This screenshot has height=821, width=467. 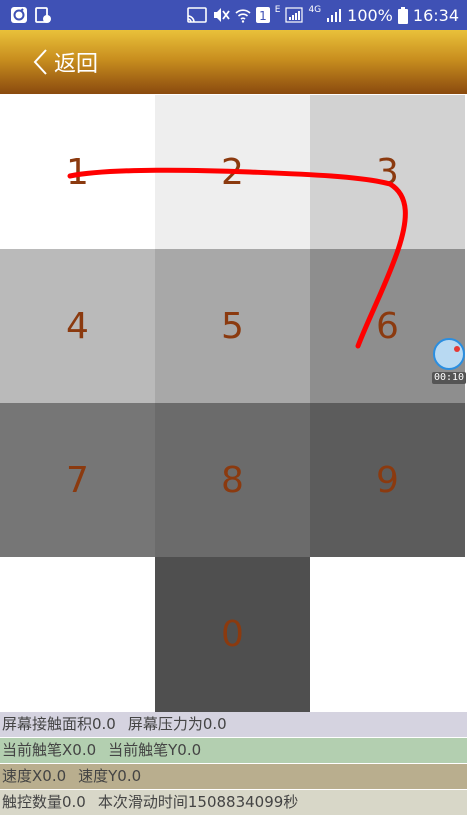 I want to click on key-3: 3, so click(x=387, y=172).